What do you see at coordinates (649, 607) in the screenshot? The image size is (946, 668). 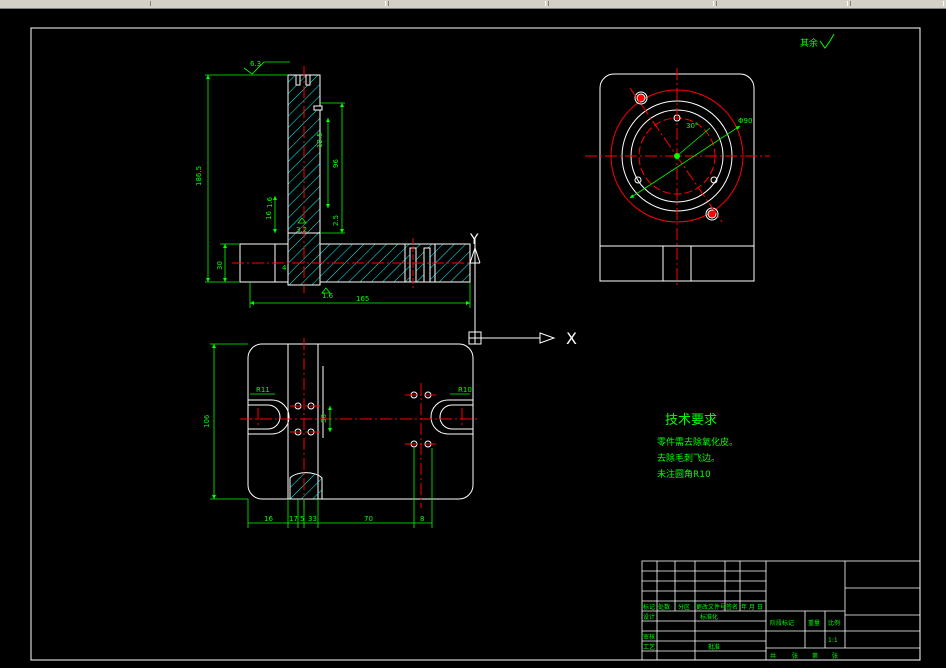 I see `svg-text: 标记` at bounding box center [649, 607].